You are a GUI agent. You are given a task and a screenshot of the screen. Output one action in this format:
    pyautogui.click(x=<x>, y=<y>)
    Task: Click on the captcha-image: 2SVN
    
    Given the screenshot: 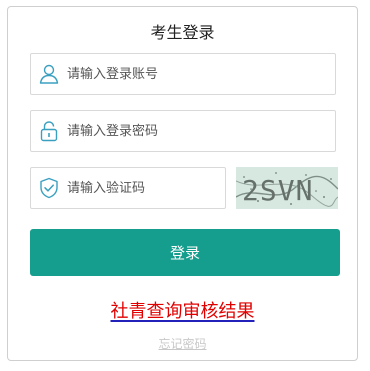 What is the action you would take?
    pyautogui.click(x=287, y=188)
    